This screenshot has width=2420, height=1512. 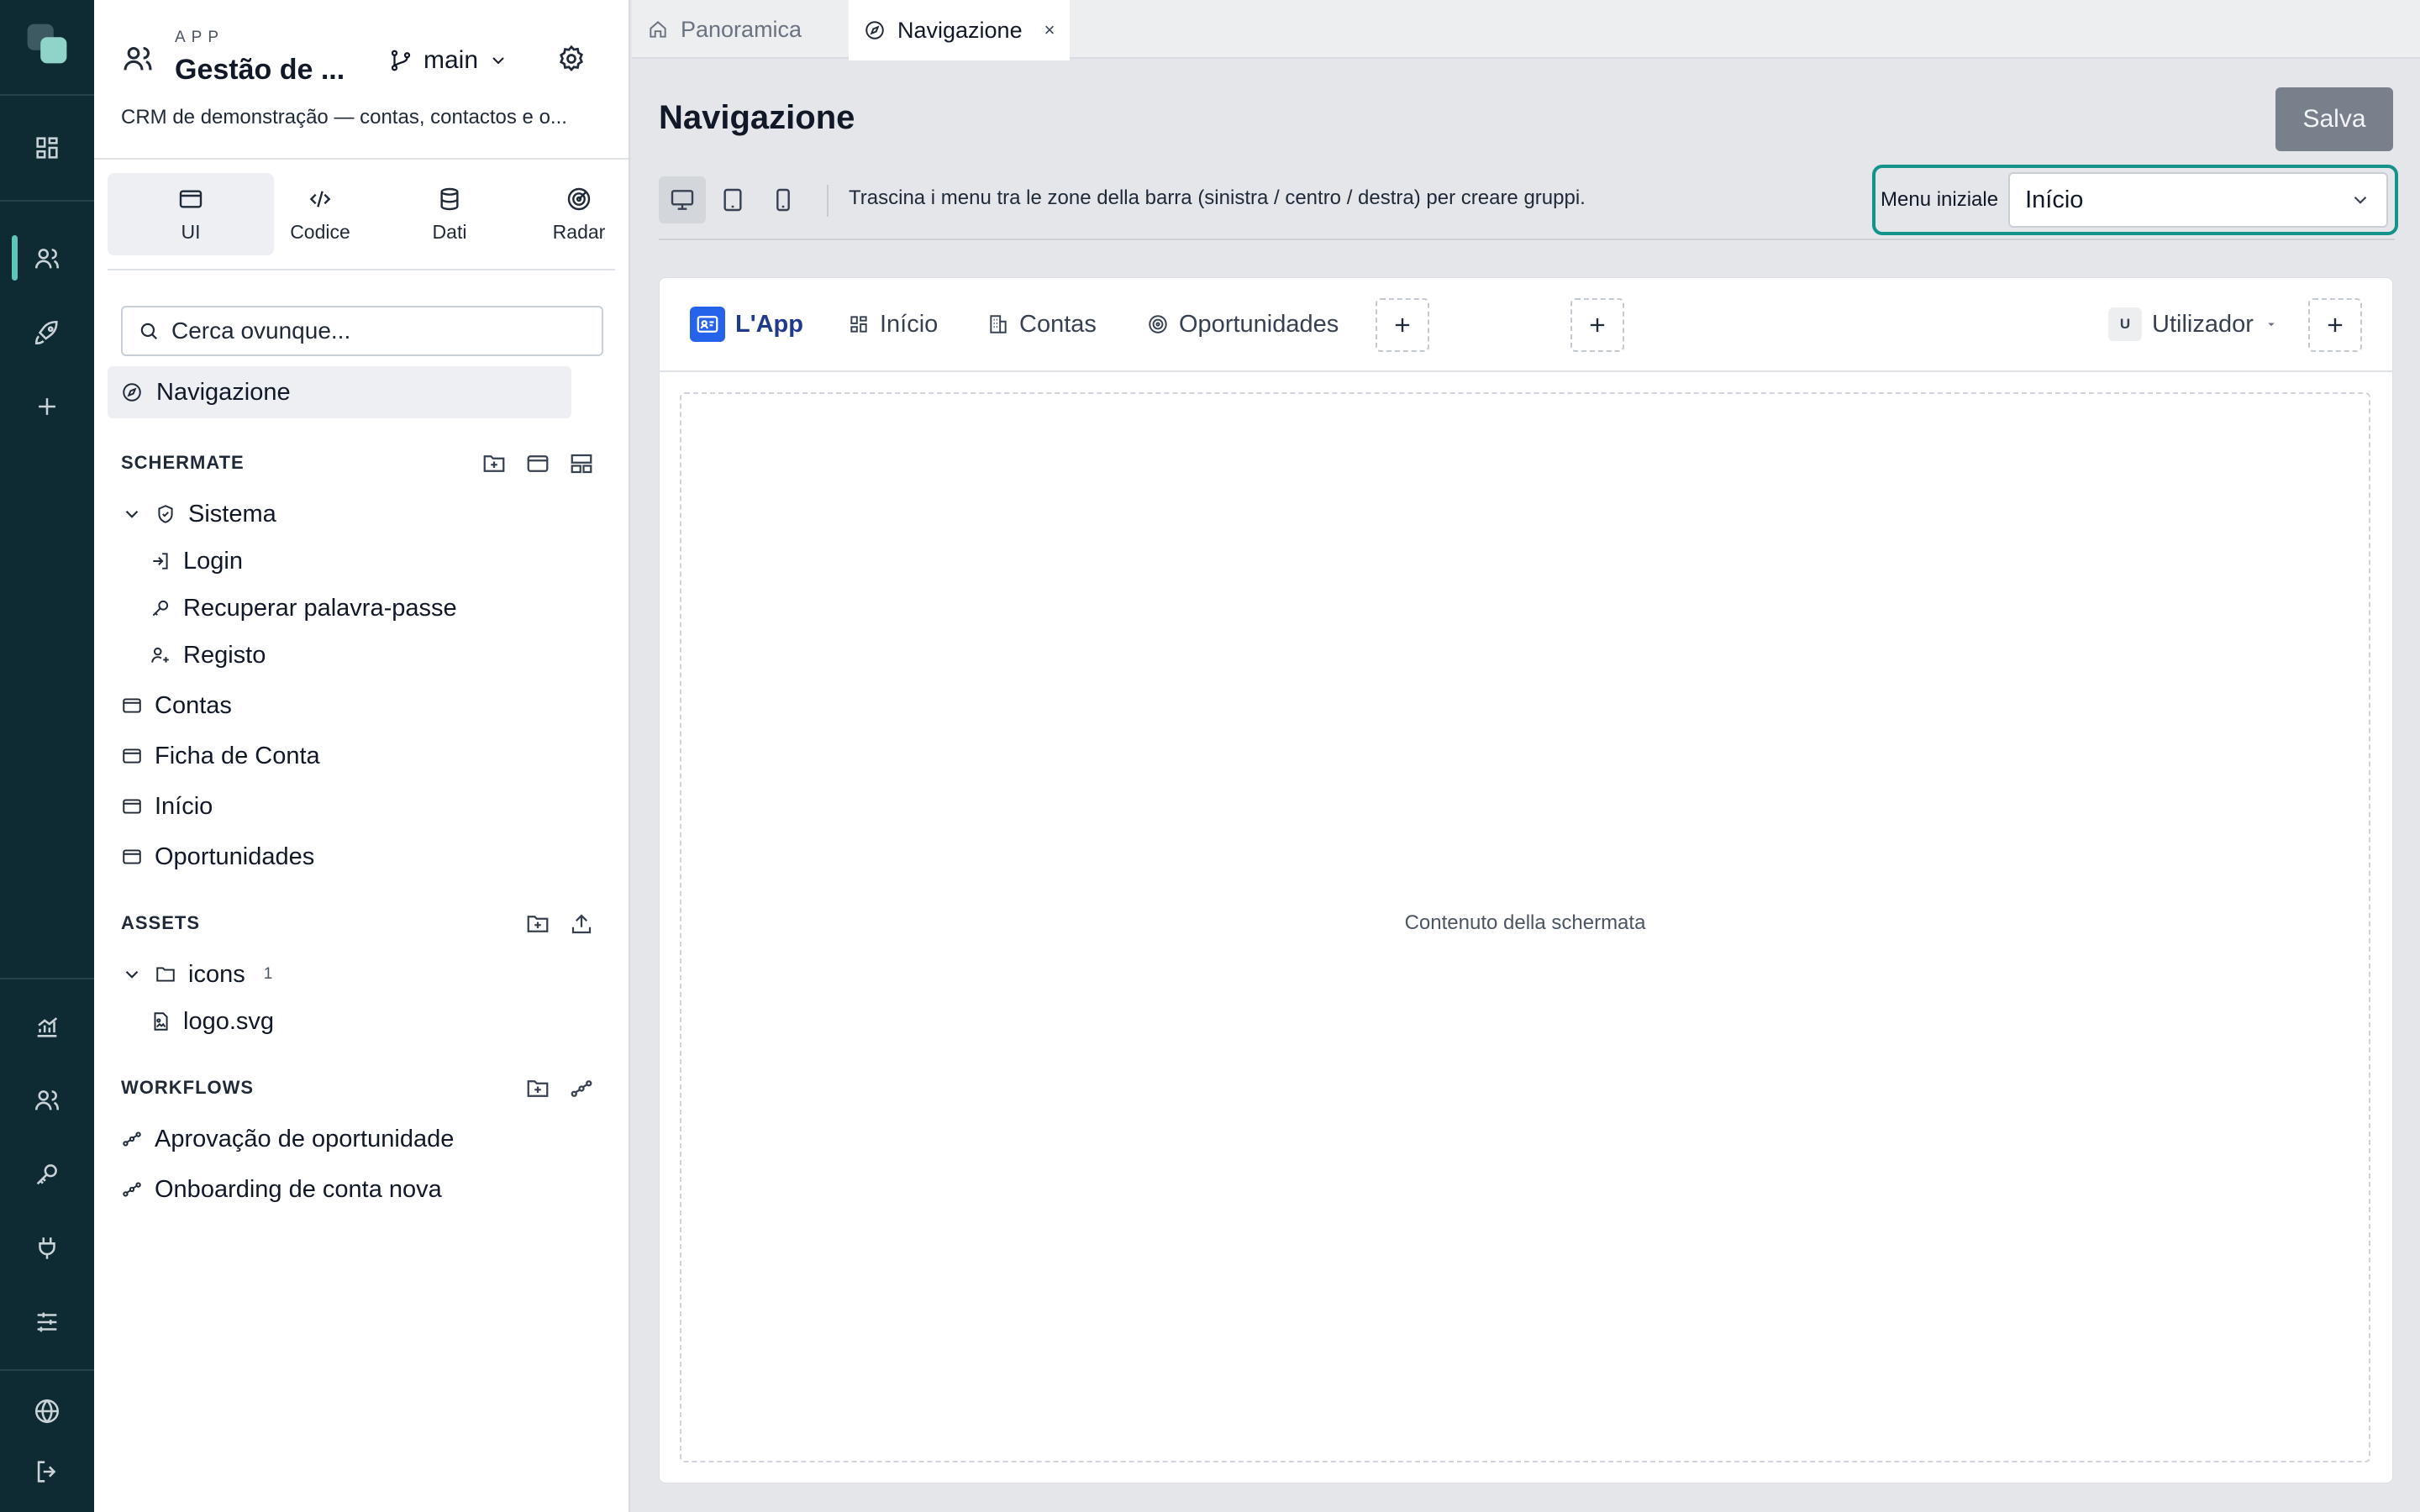 What do you see at coordinates (2125, 324) in the screenshot?
I see `avatar: U` at bounding box center [2125, 324].